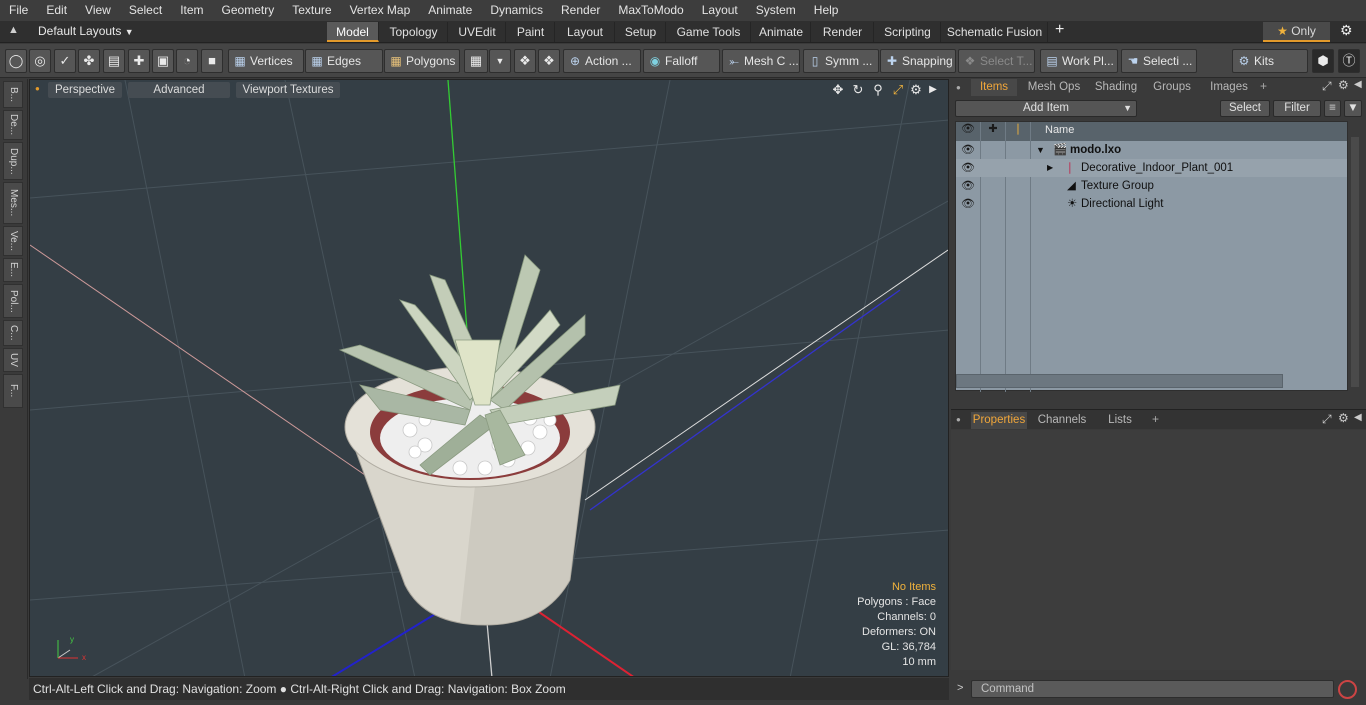 The height and width of the screenshot is (705, 1366). I want to click on globe-icon: ◎, so click(40, 61).